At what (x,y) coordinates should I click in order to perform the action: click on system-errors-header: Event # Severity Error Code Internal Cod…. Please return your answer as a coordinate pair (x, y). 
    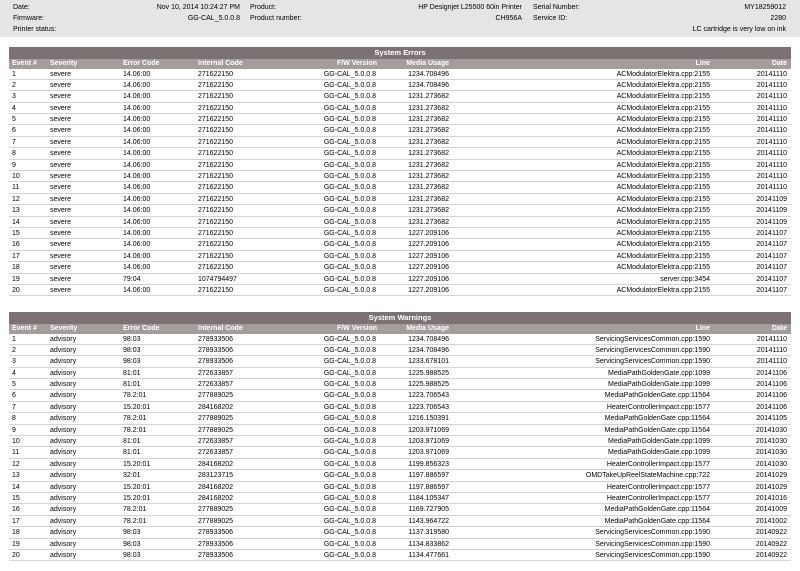
    Looking at the image, I should click on (400, 64).